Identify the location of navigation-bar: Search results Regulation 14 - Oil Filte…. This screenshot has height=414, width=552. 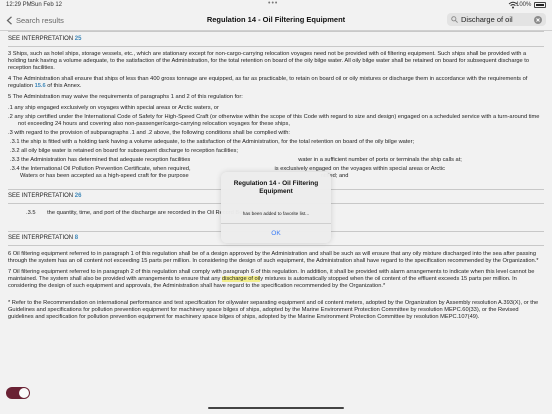
(276, 20).